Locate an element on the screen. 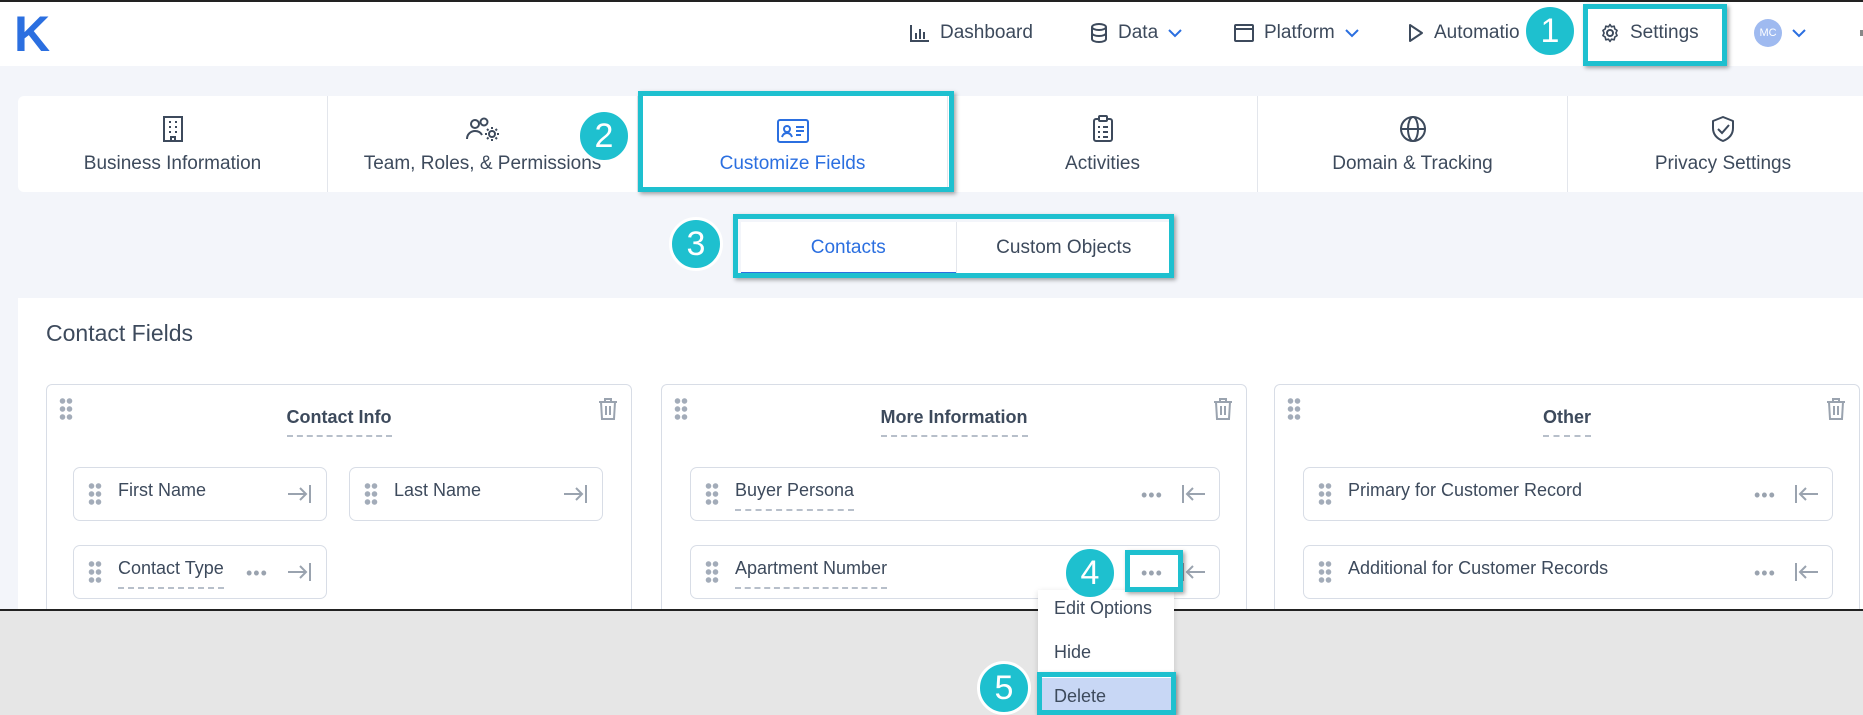 The image size is (1863, 715). menu-item-hide: Hide is located at coordinates (1106, 652).